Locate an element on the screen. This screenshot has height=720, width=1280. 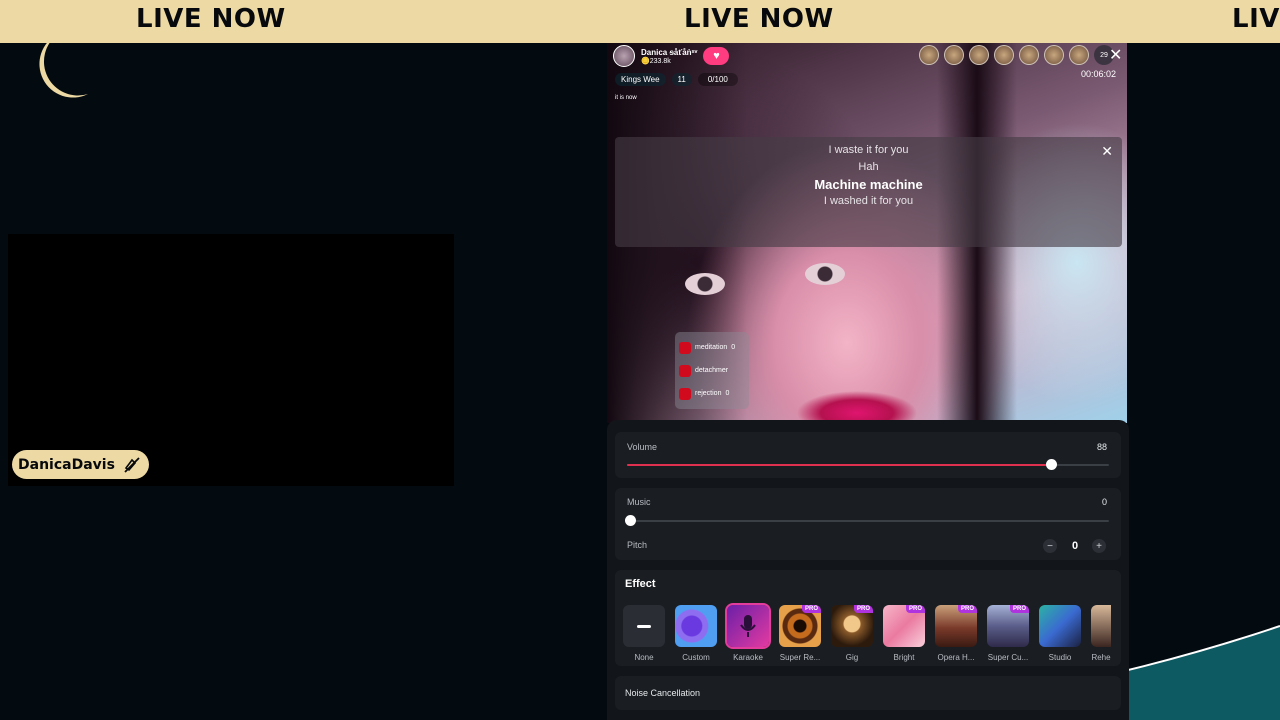
effect-name: Gig is located at coordinates (852, 657).